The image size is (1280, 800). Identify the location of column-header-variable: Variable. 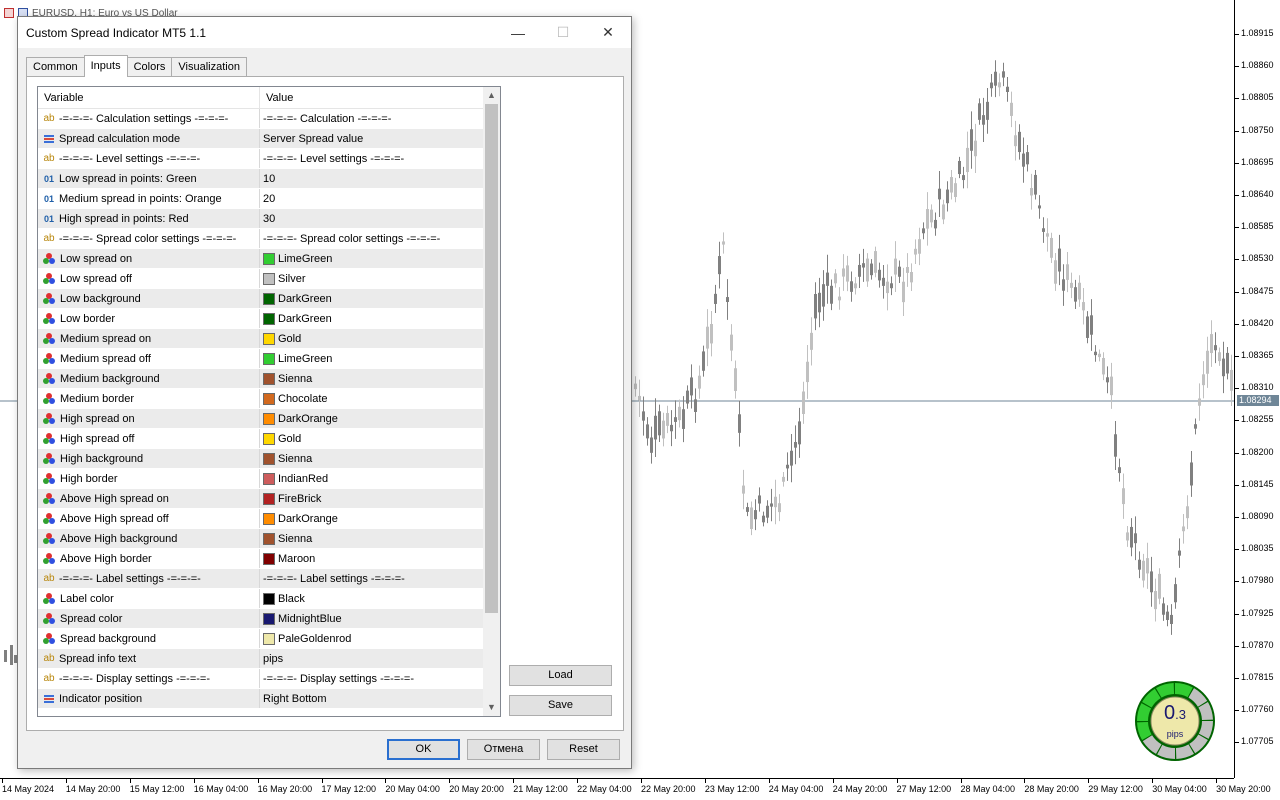
(149, 97).